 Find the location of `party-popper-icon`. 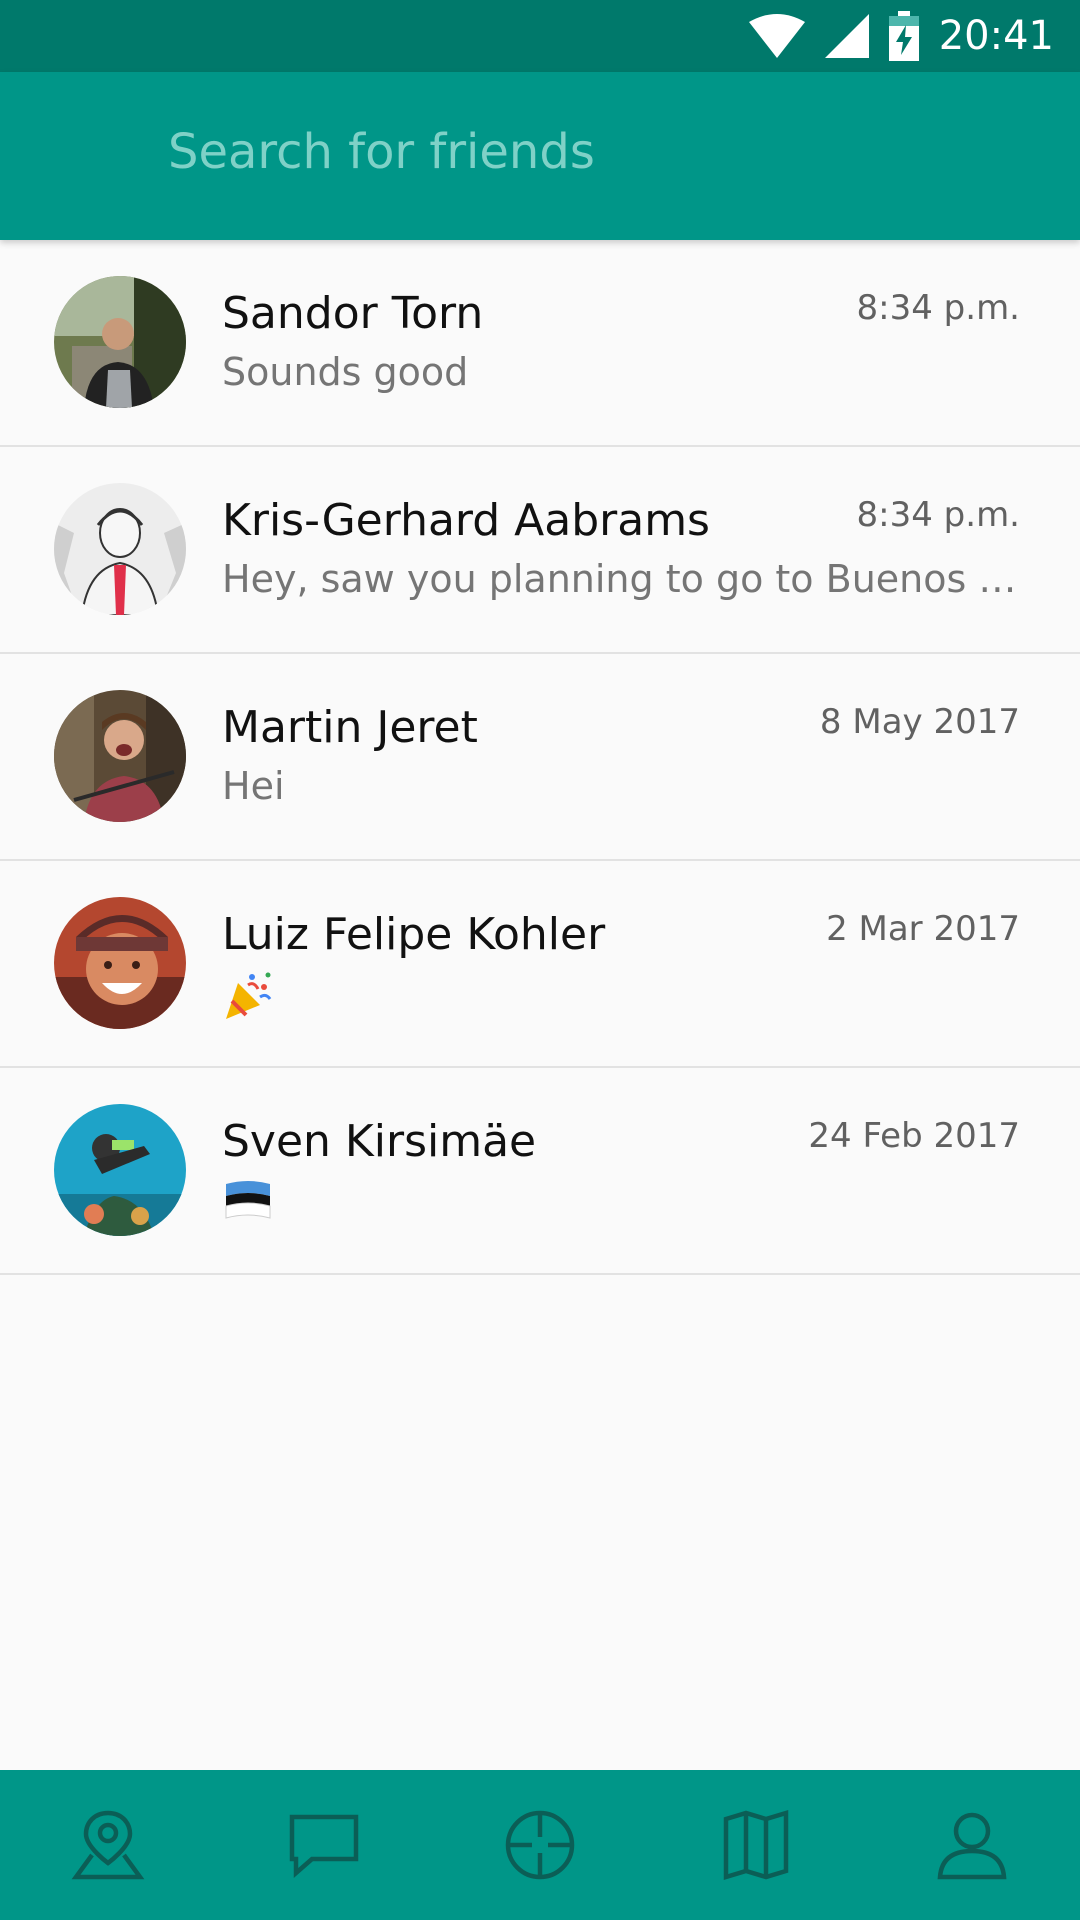

party-popper-icon is located at coordinates (248, 997).